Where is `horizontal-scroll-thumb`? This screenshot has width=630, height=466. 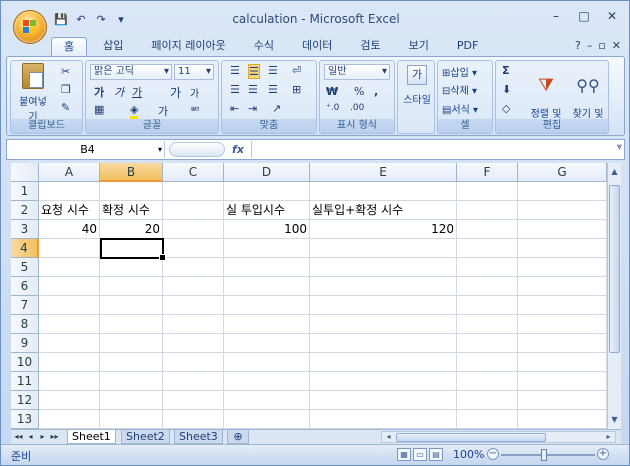
horizontal-scroll-thumb is located at coordinates (471, 437).